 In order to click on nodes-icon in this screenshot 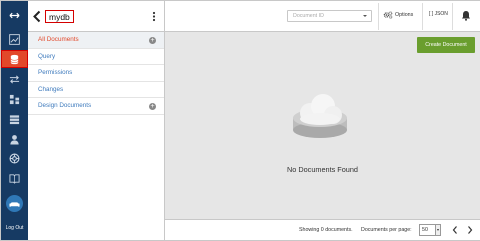, I will do `click(14, 99)`.